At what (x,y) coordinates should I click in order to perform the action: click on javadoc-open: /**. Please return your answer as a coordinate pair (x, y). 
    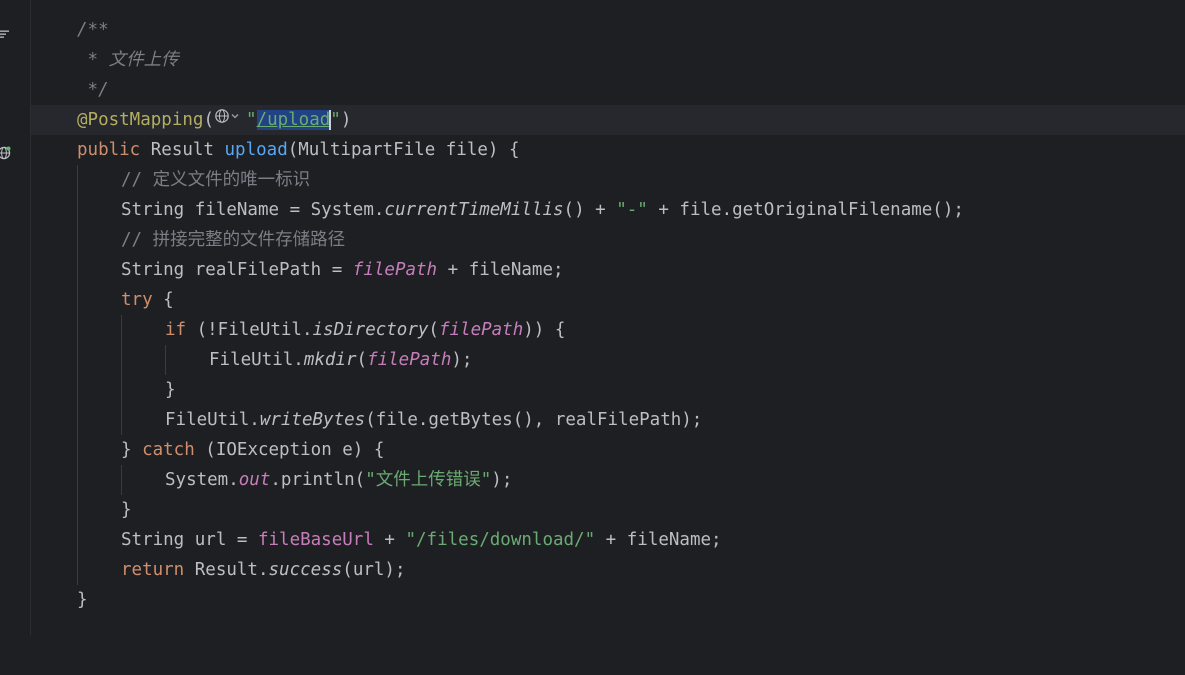
    Looking at the image, I should click on (93, 30).